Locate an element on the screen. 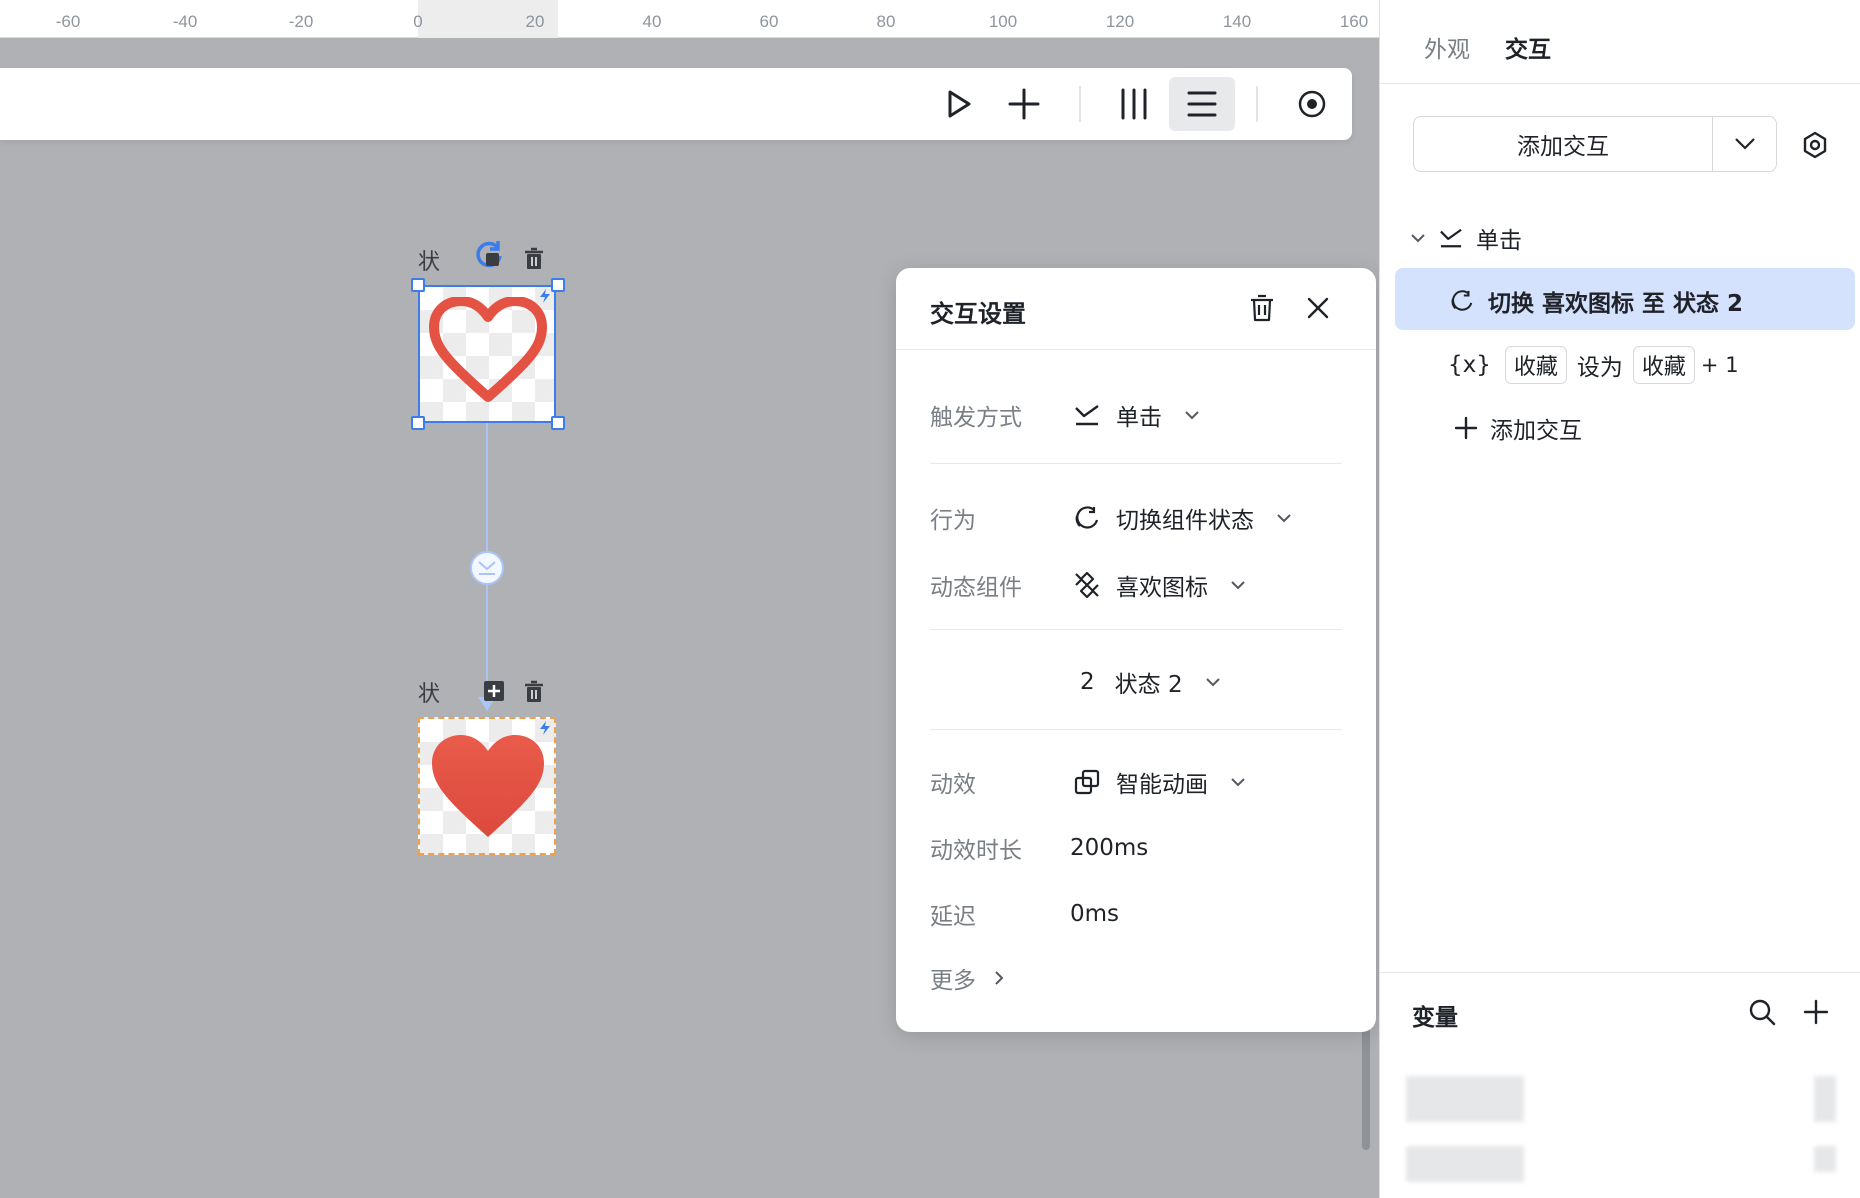 This screenshot has height=1198, width=1860. component-value: 喜欢图标 is located at coordinates (1162, 588).